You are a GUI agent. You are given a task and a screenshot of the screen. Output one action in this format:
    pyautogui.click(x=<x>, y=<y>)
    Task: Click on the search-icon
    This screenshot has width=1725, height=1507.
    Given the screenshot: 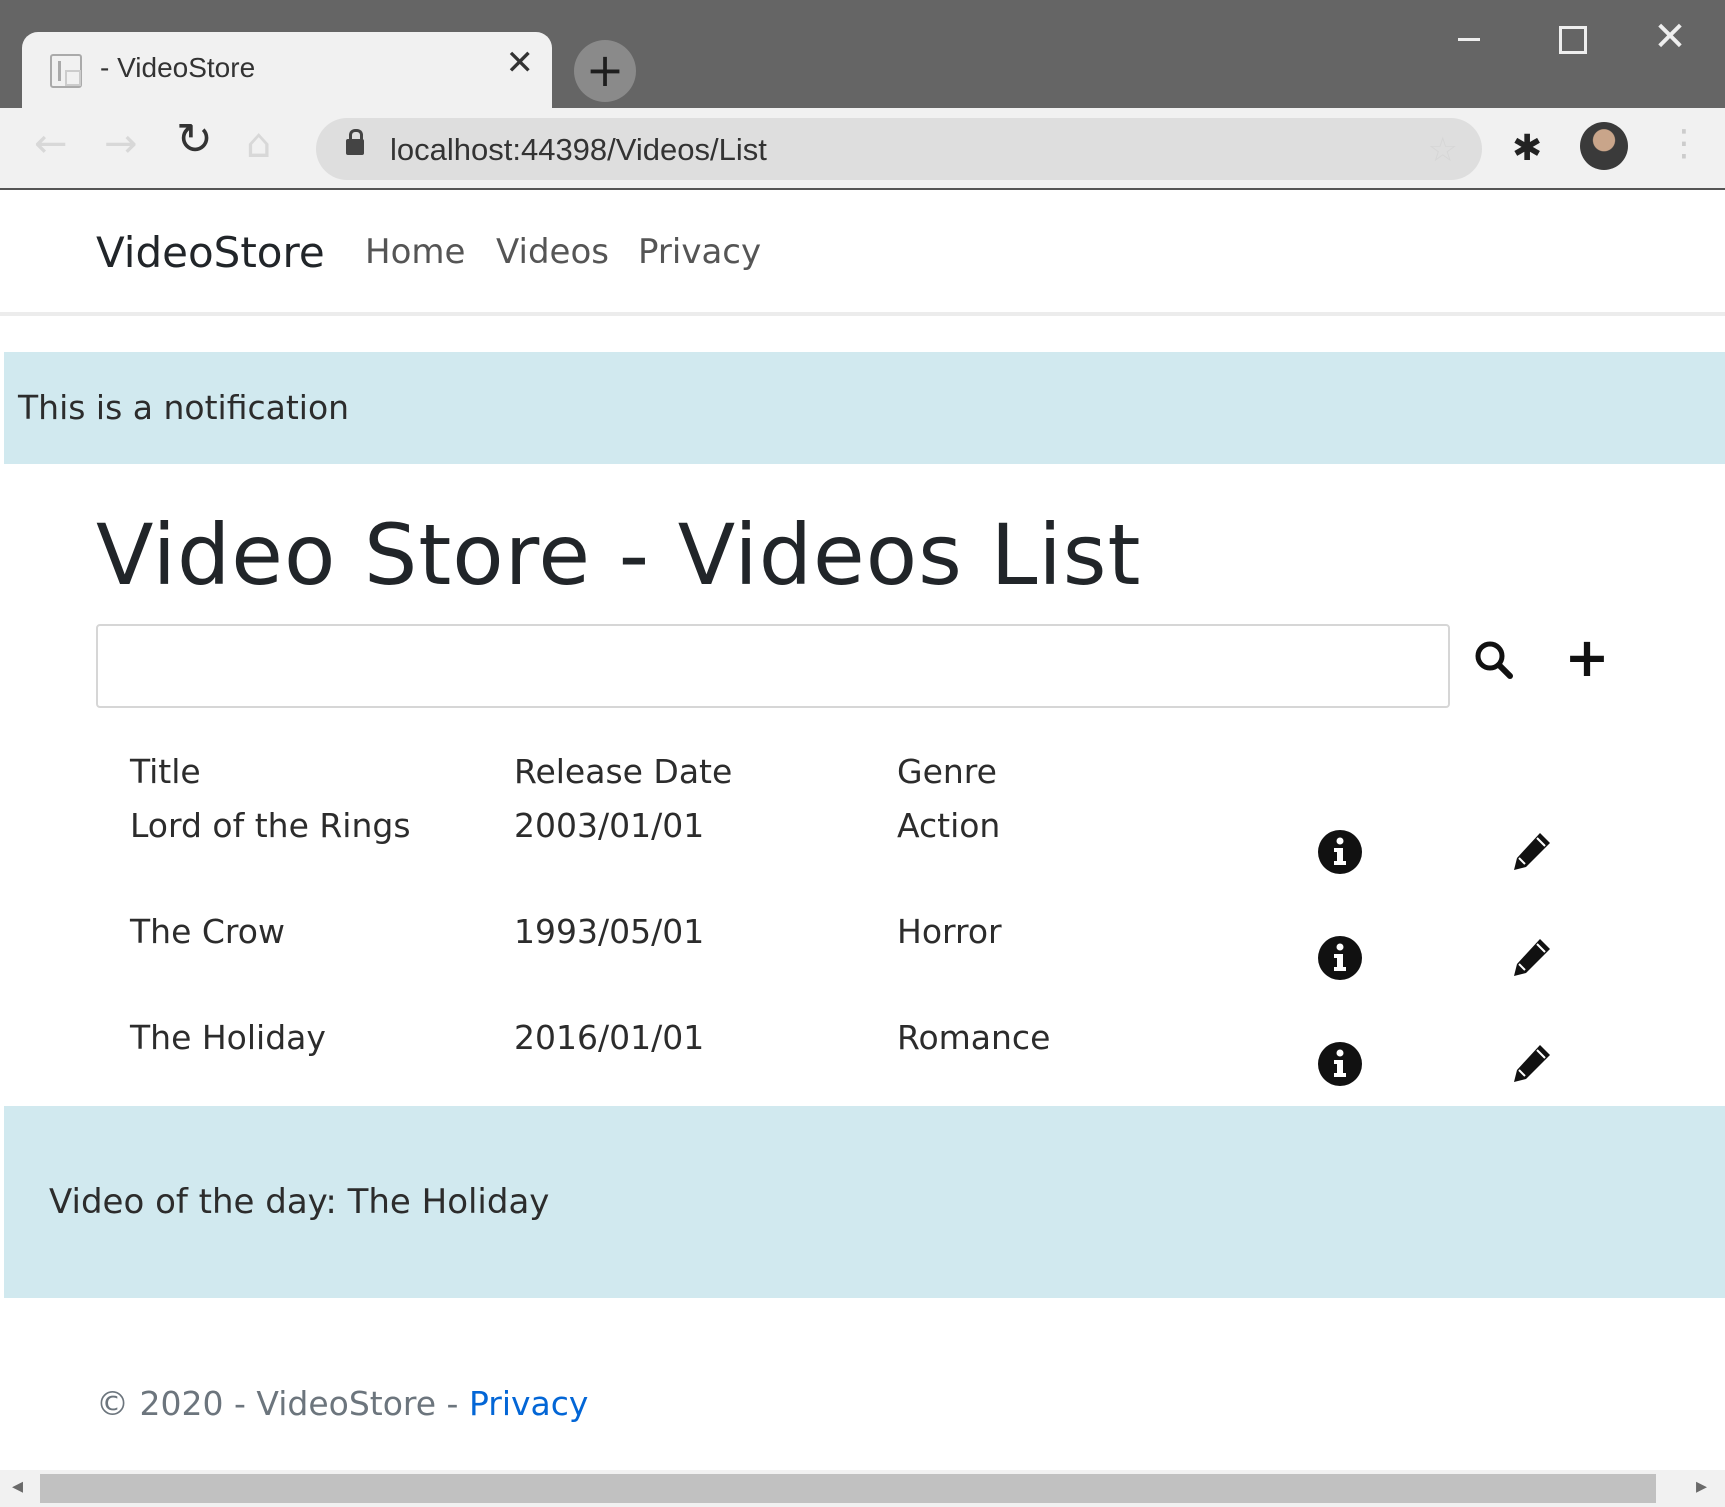 What is the action you would take?
    pyautogui.click(x=1494, y=660)
    